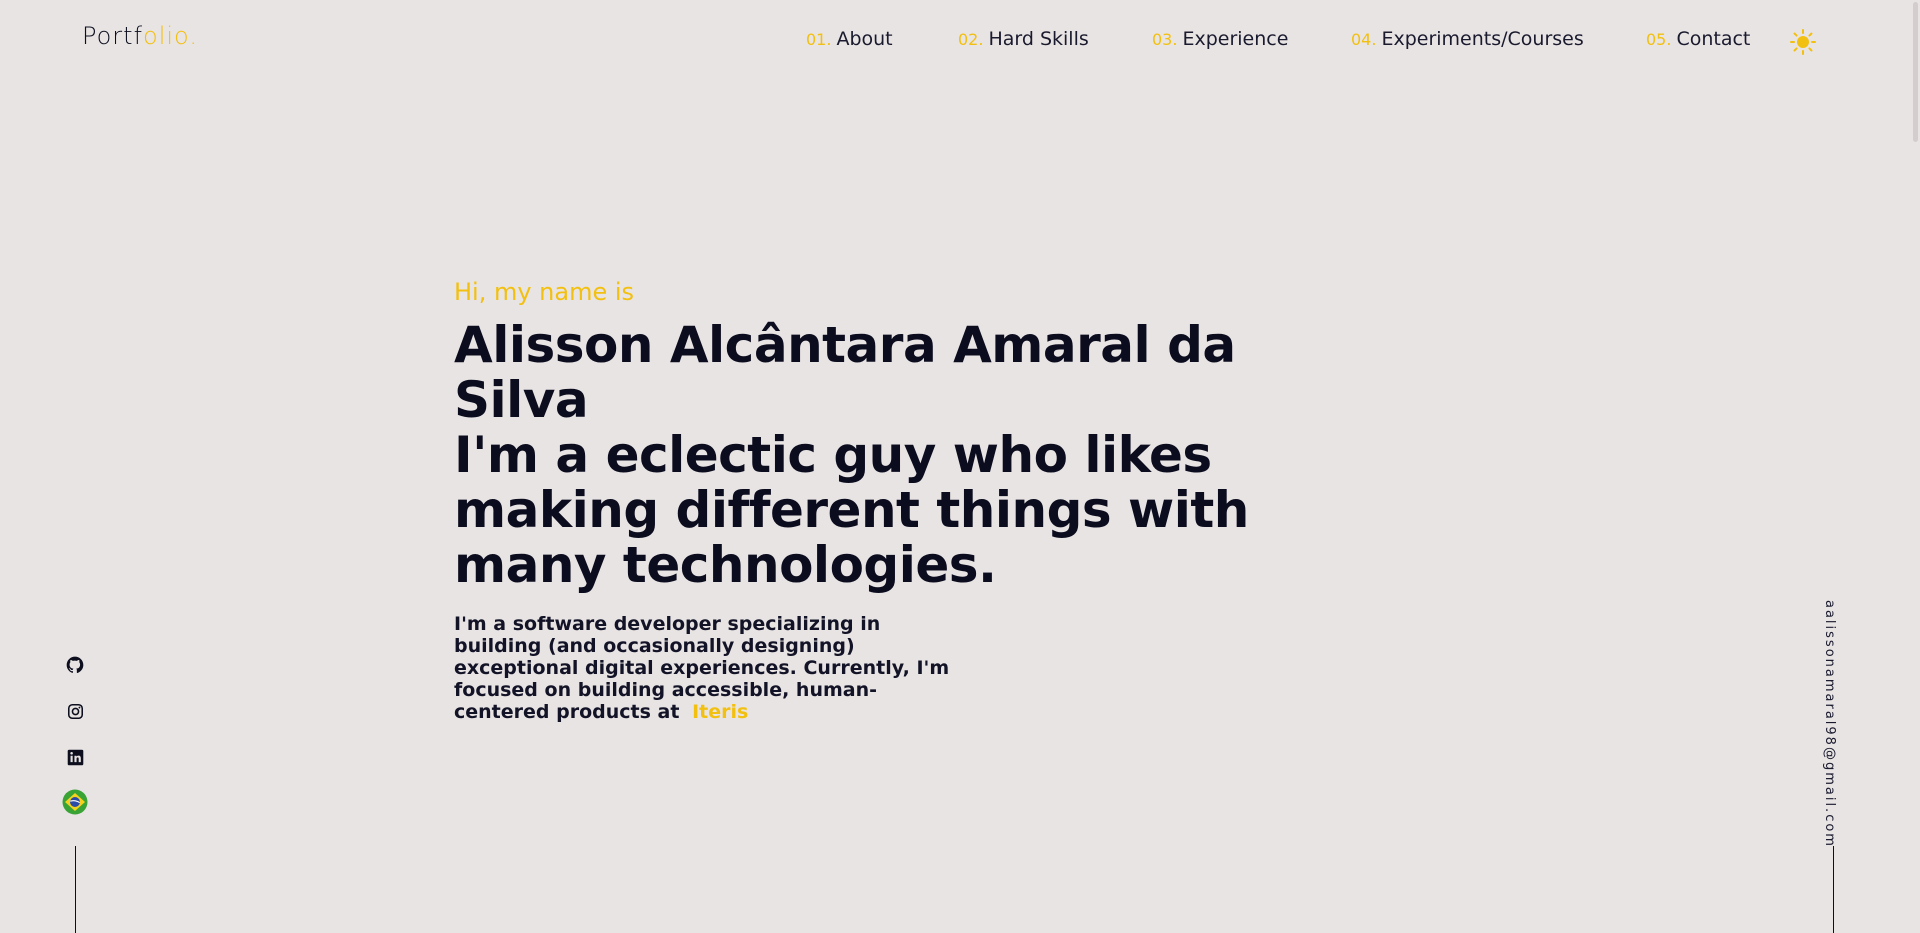 The height and width of the screenshot is (933, 1920). I want to click on github-link, so click(75, 665).